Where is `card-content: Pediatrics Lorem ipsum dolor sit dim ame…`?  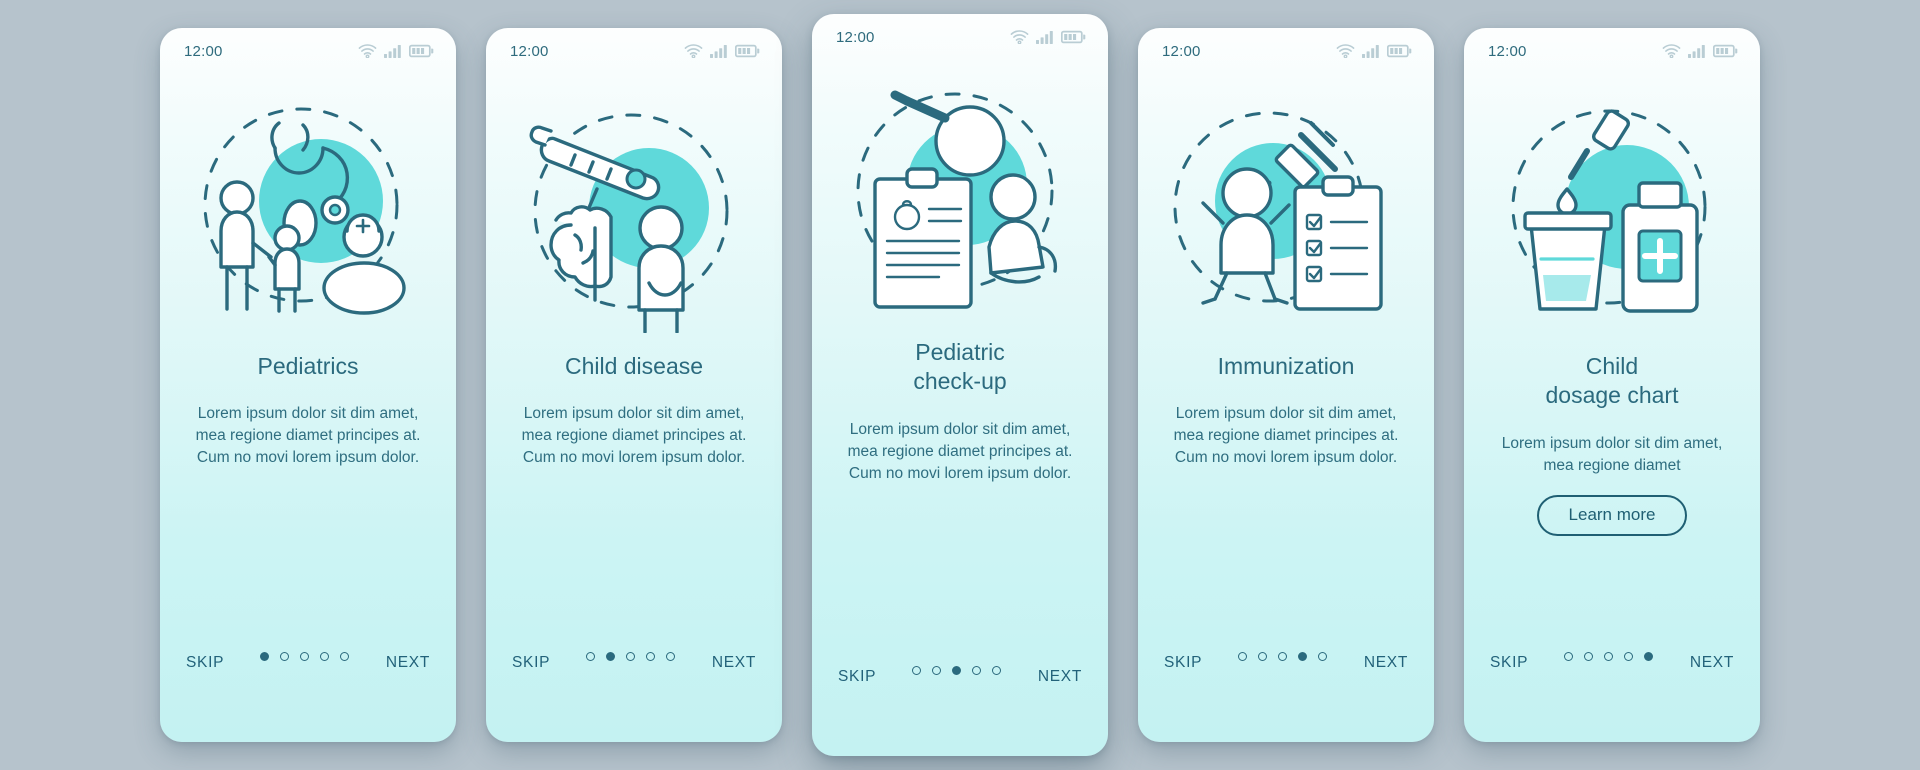 card-content: Pediatrics Lorem ipsum dolor sit dim ame… is located at coordinates (308, 486).